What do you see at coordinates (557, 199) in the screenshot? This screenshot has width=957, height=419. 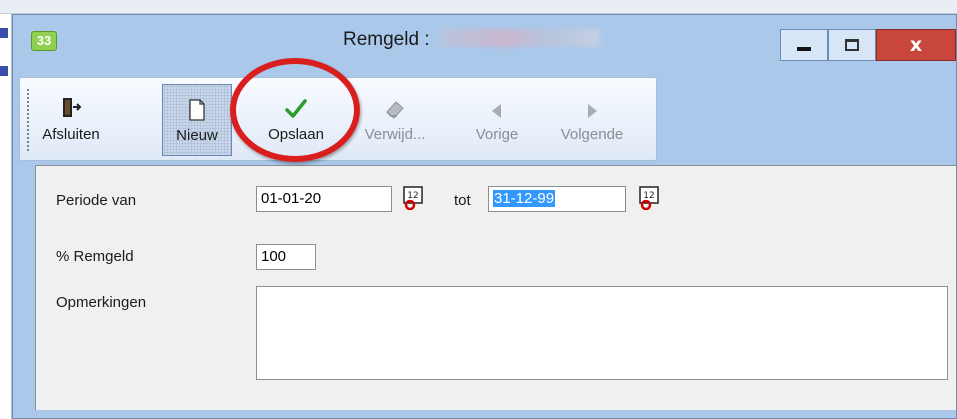 I see `periode-tot-input: 31-12-99` at bounding box center [557, 199].